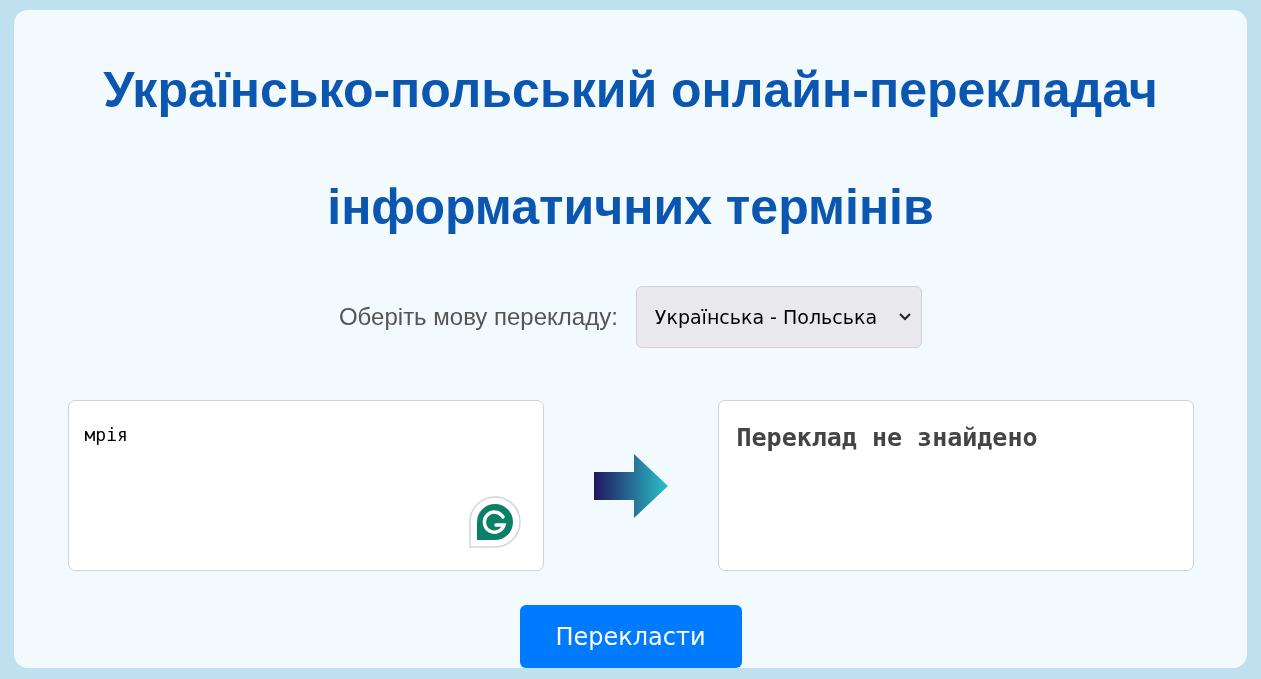  I want to click on assistant-badge-icon, so click(494, 522).